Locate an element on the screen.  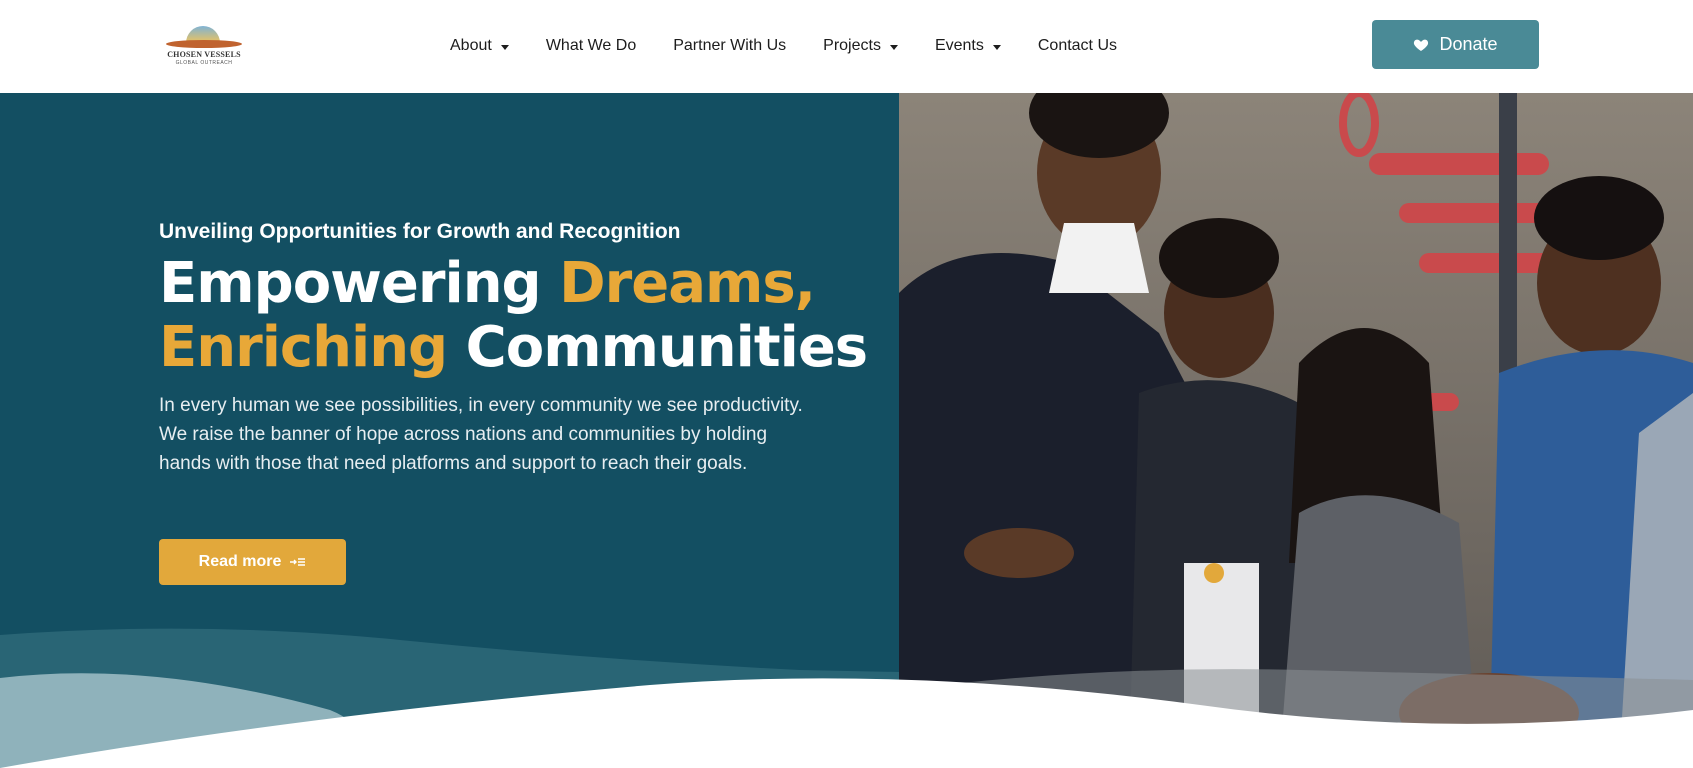
hero-headline: Empowering Dreams, Enriching Communities is located at coordinates (513, 315).